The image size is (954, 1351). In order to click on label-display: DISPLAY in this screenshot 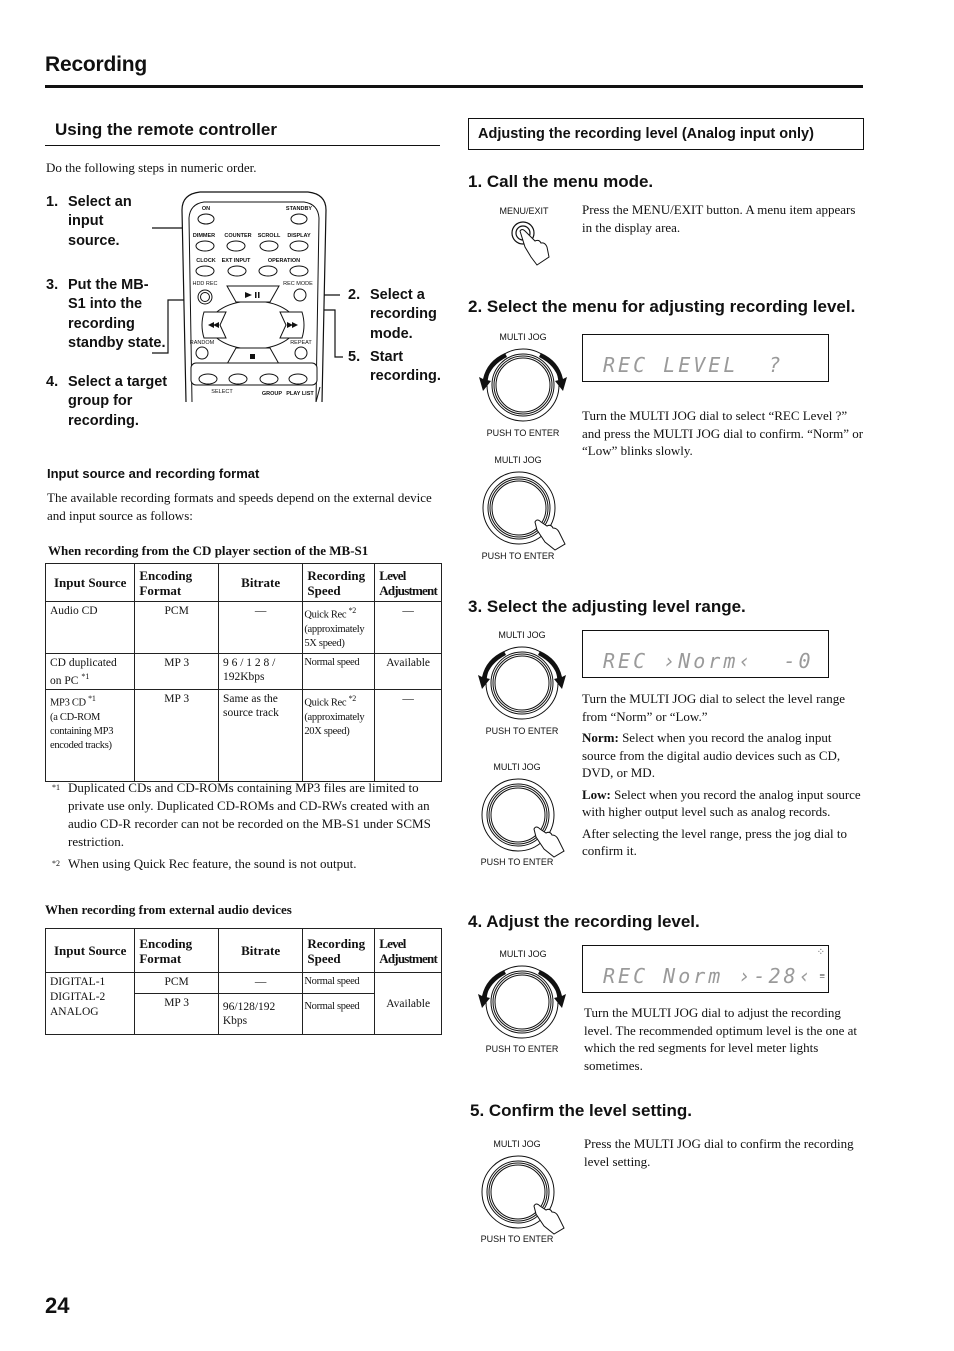, I will do `click(299, 236)`.